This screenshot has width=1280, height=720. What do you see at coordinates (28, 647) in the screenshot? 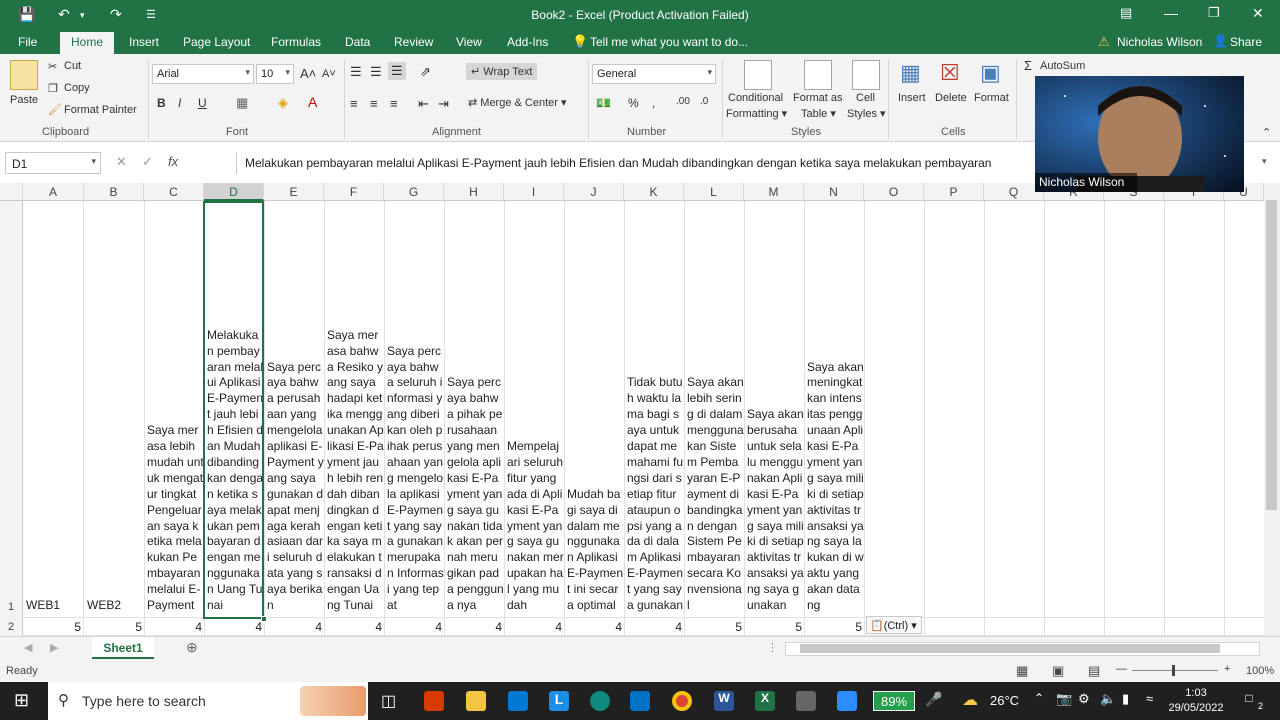
I see `prev-sheet-icon: ◀` at bounding box center [28, 647].